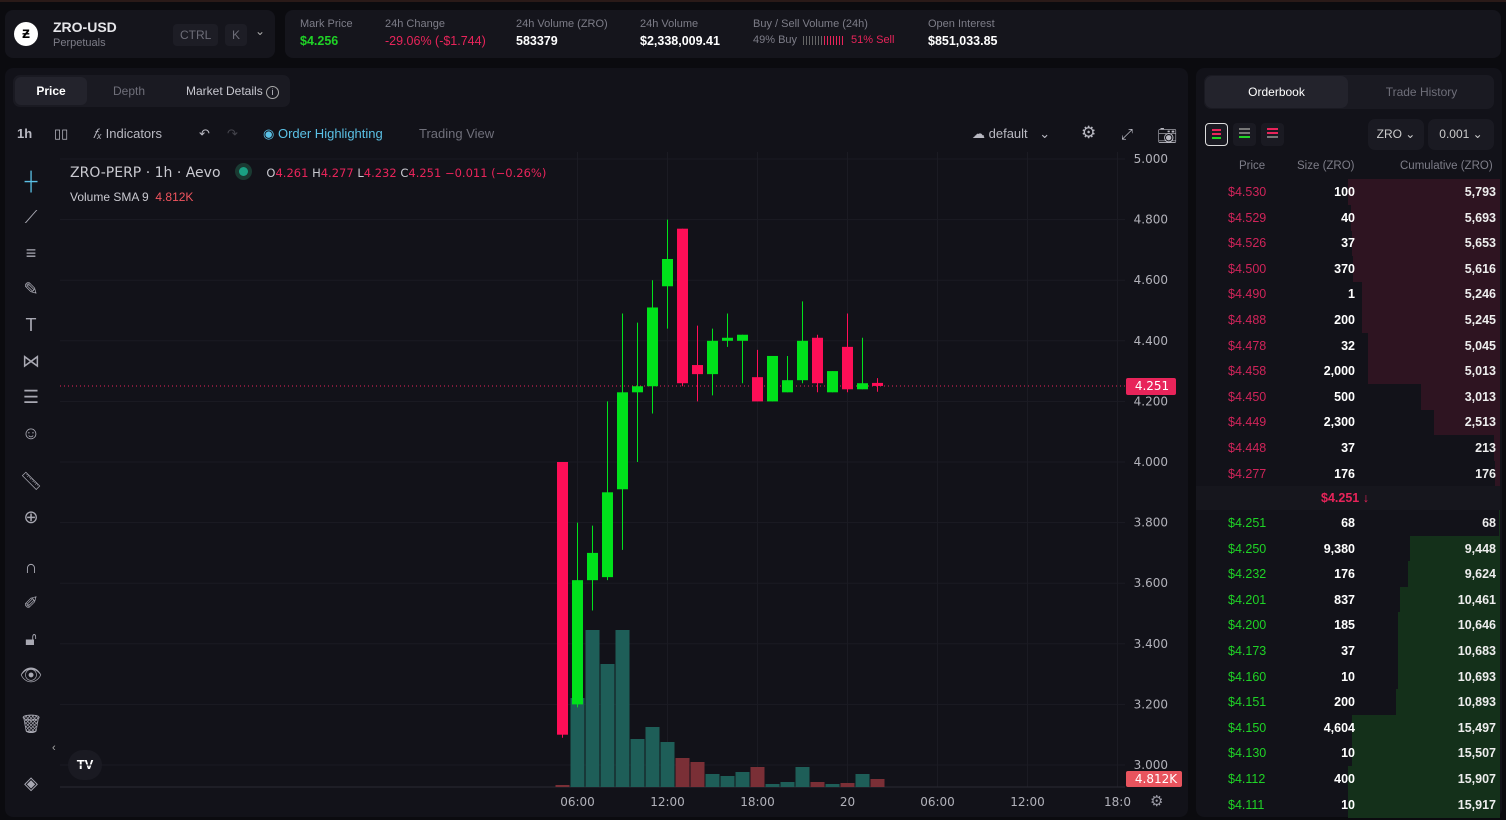  What do you see at coordinates (757, 802) in the screenshot?
I see `time-tick-label: 18:00` at bounding box center [757, 802].